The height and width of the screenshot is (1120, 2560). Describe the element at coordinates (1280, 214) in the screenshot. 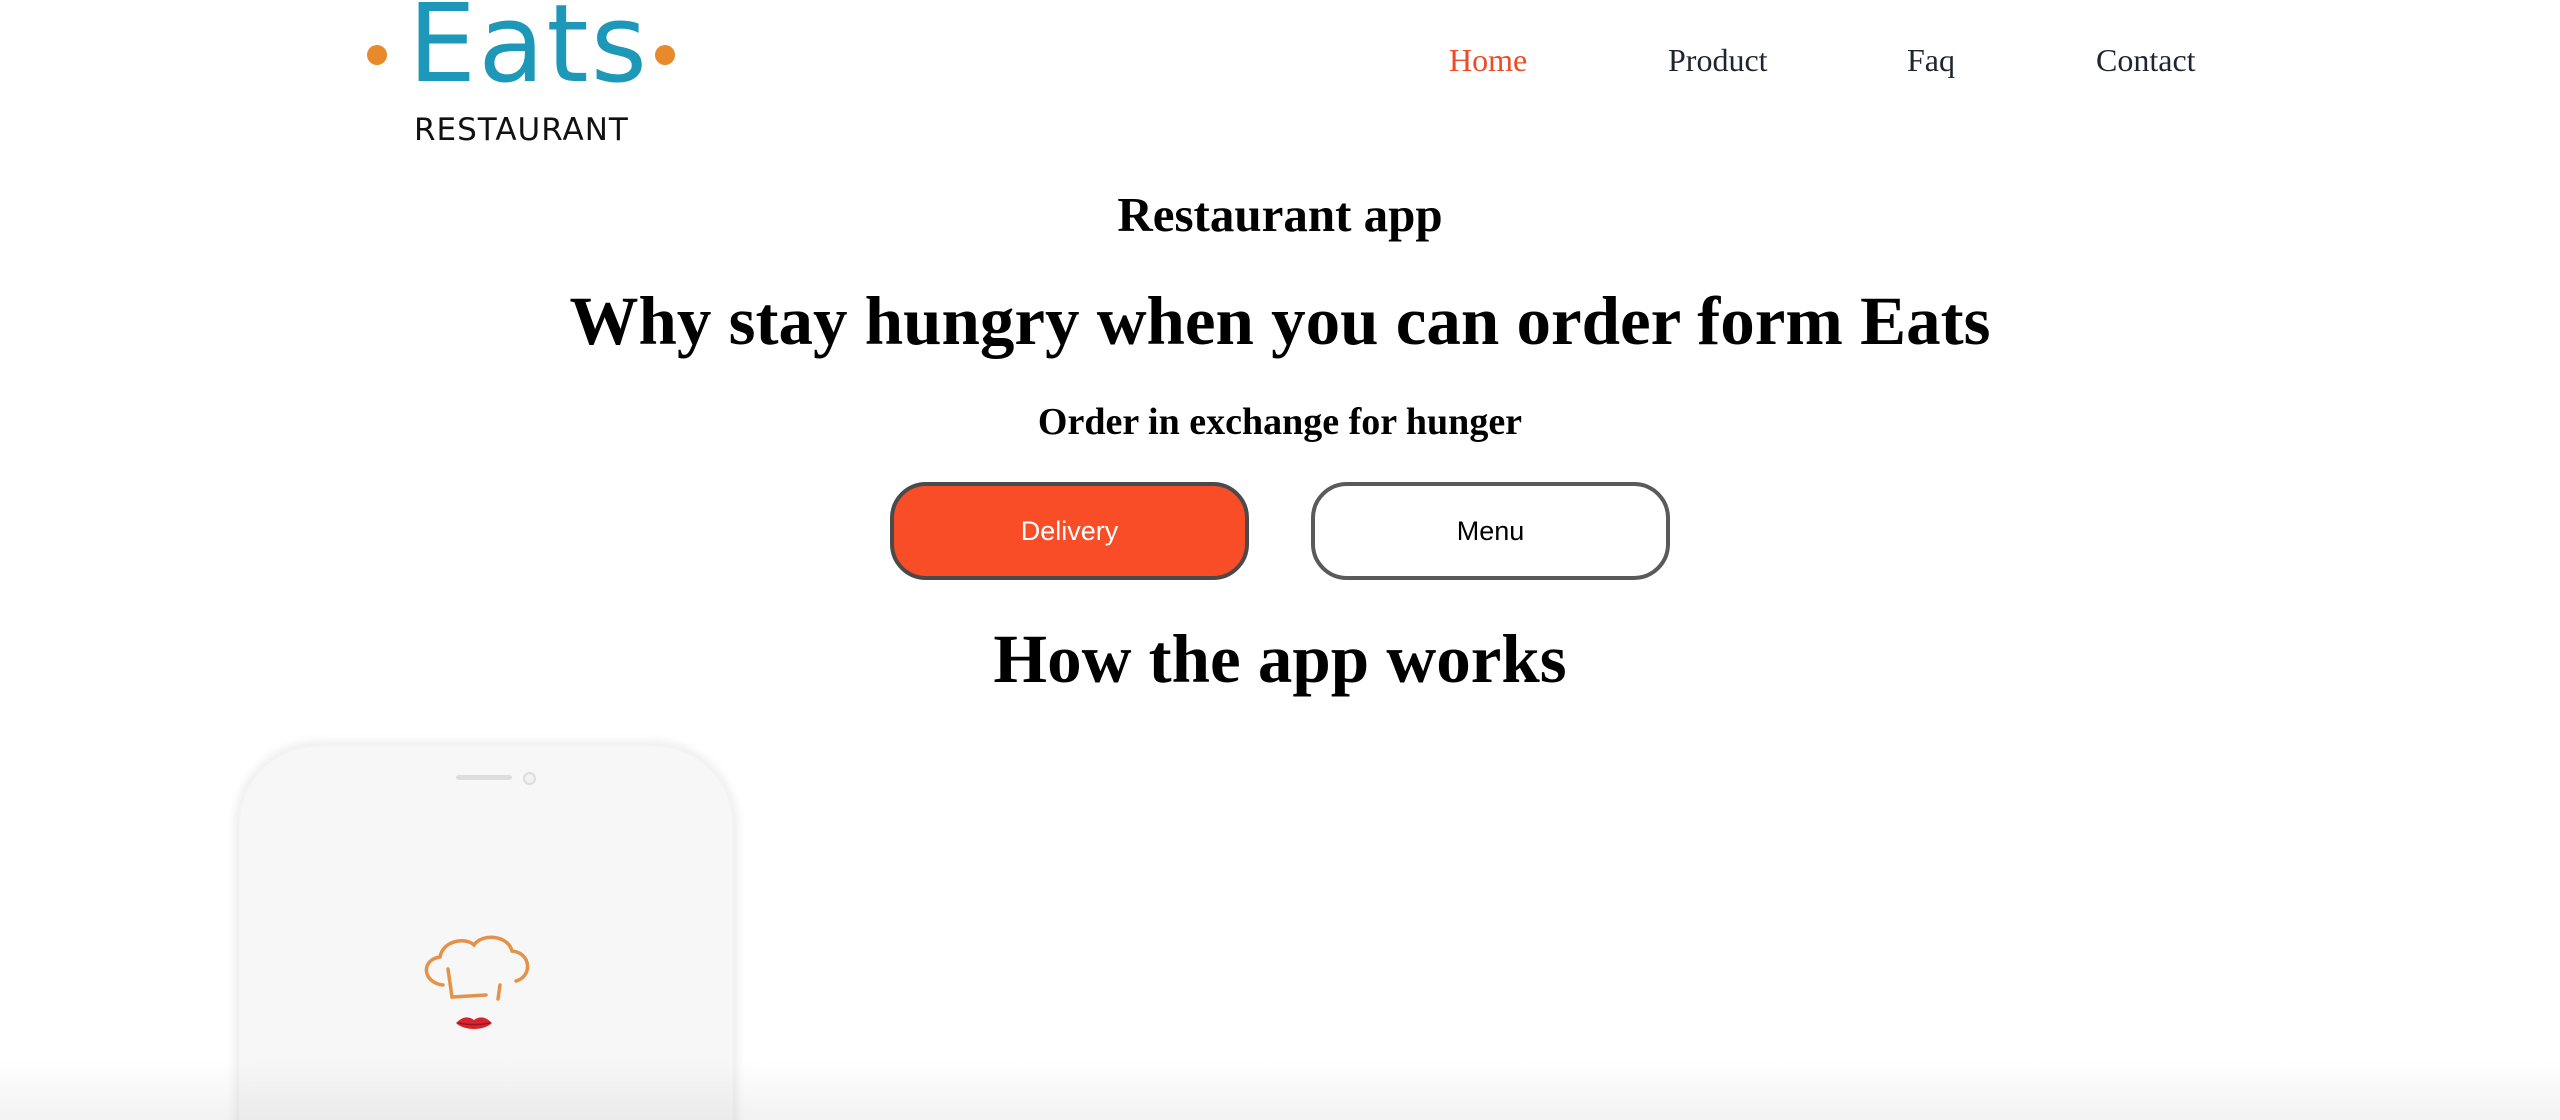

I see `hero-eyebrow: Restaurant app` at that location.